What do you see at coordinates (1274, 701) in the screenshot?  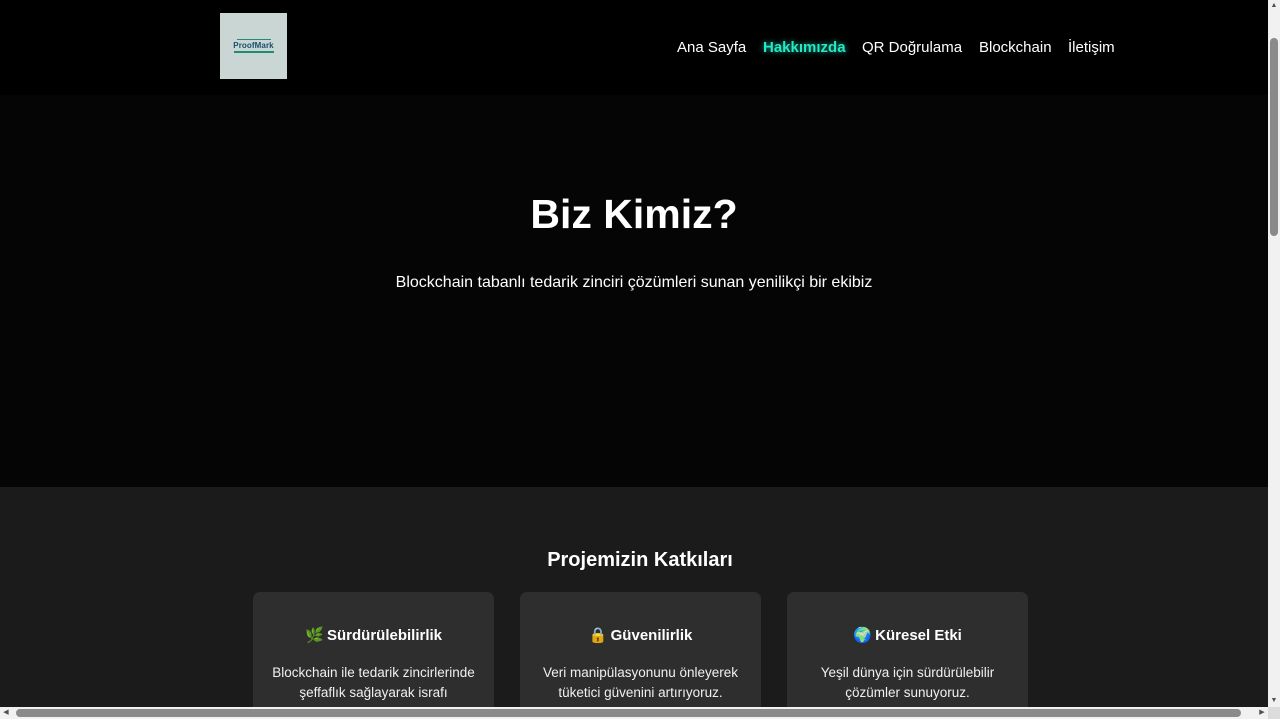 I see `scroll-down-arrow-icon: ▼` at bounding box center [1274, 701].